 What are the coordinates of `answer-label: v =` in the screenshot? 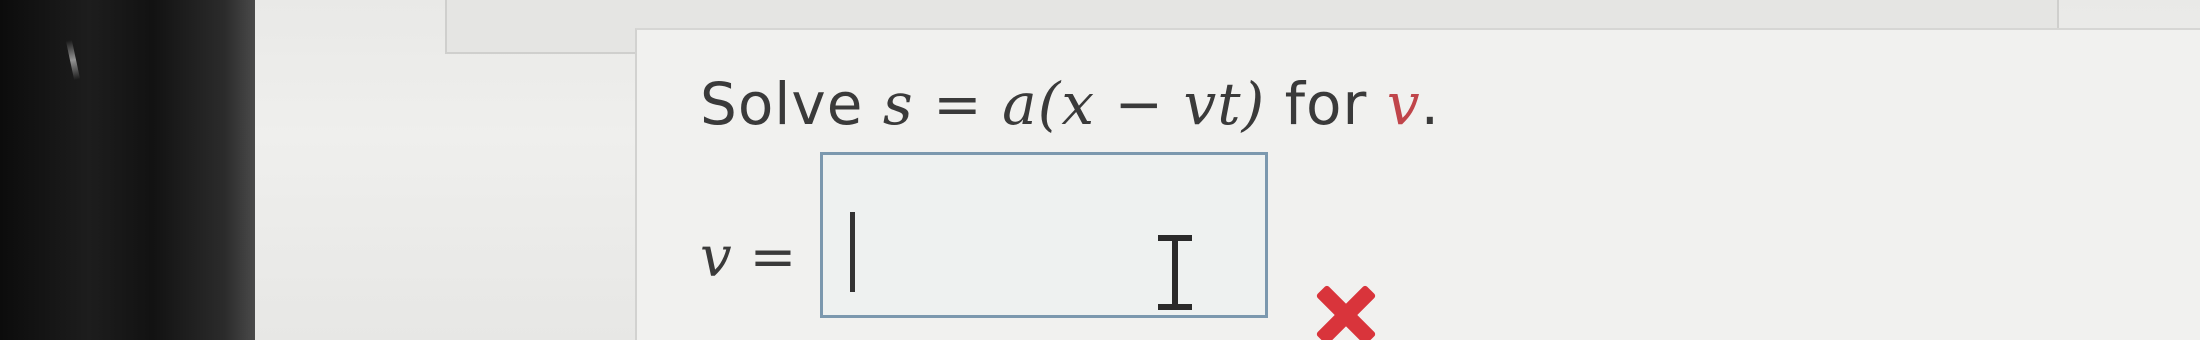 It's located at (748, 257).